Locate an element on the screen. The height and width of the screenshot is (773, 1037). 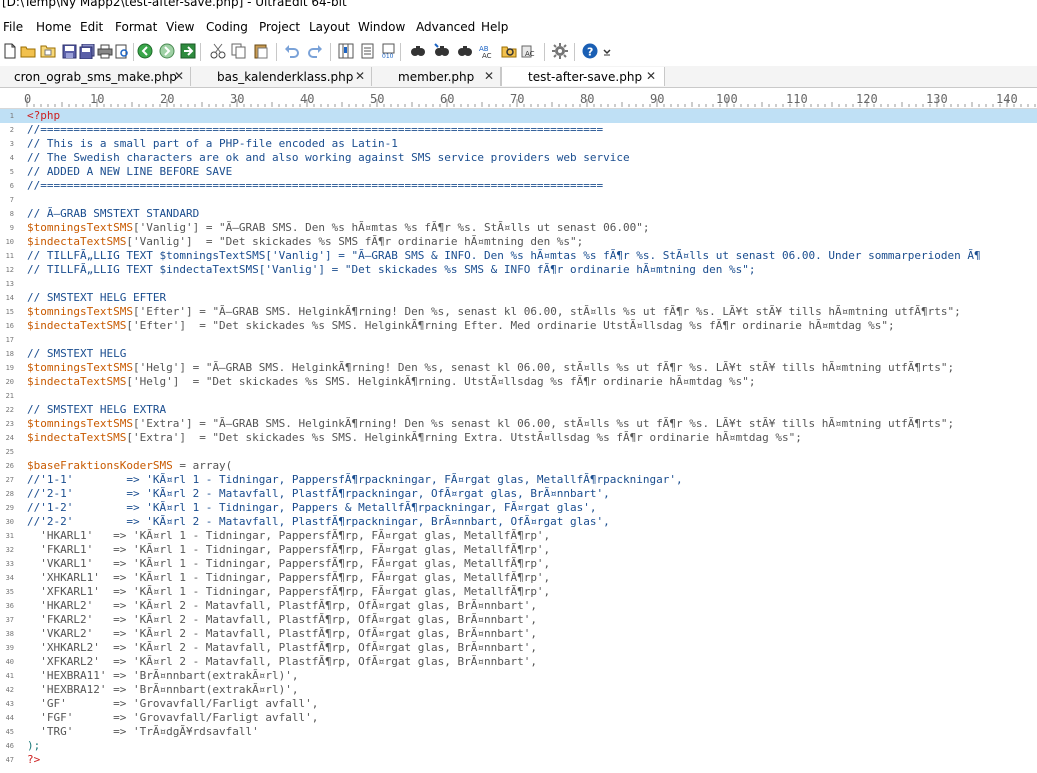
svg-text: AC is located at coordinates (487, 55).